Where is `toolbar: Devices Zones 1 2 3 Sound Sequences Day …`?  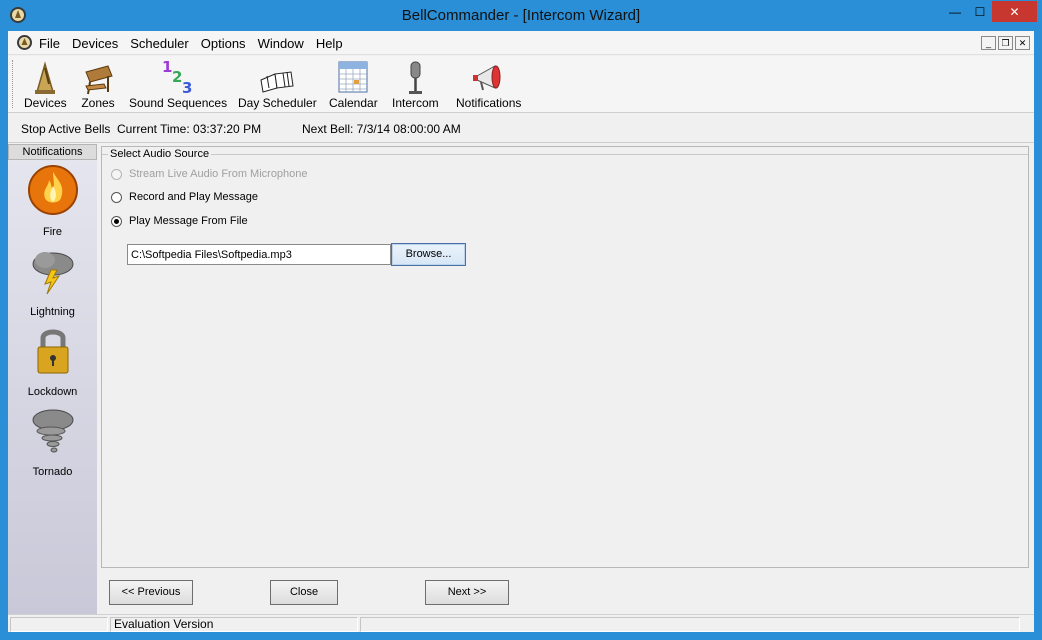 toolbar: Devices Zones 1 2 3 Sound Sequences Day … is located at coordinates (521, 84).